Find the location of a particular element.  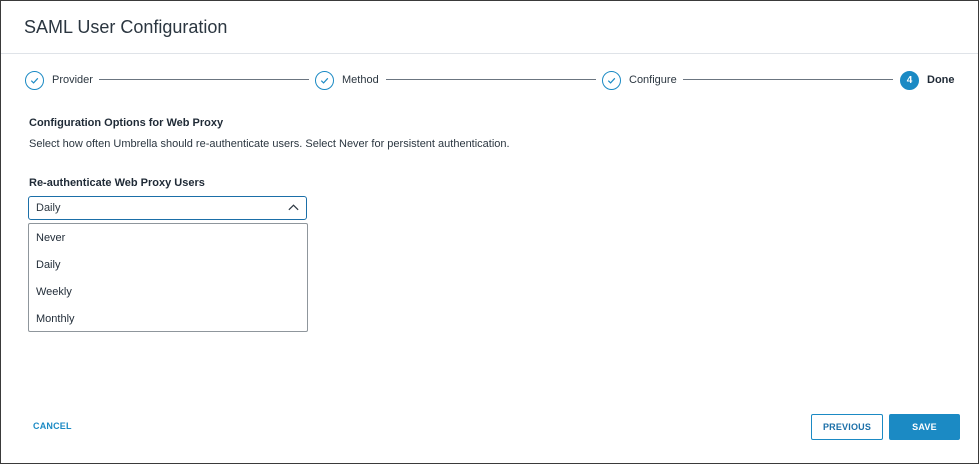

section-title: Configuration Options for Web Proxy is located at coordinates (126, 123).